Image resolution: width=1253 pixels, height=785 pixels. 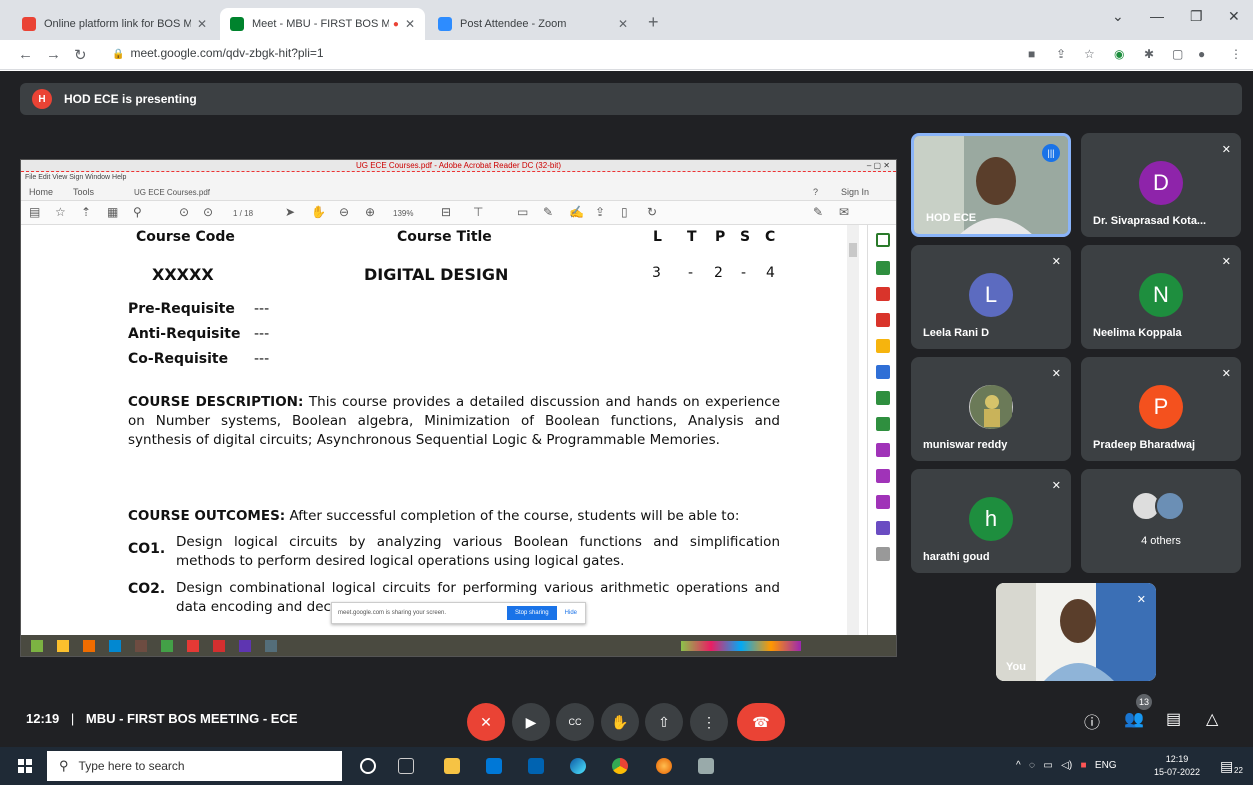 I want to click on participant-tile-others: 4 others, so click(x=1161, y=521).